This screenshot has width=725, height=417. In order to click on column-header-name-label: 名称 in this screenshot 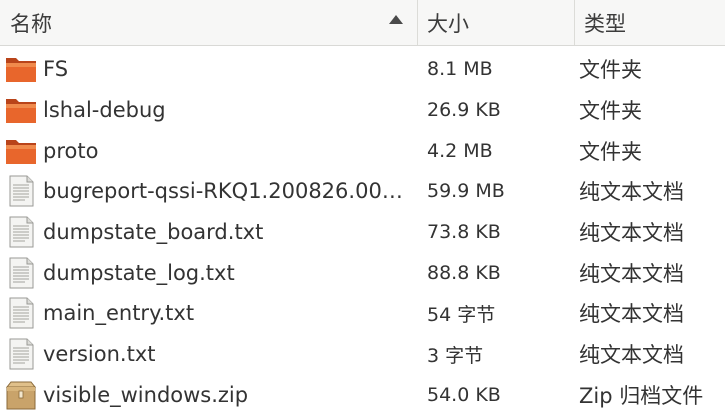, I will do `click(31, 23)`.